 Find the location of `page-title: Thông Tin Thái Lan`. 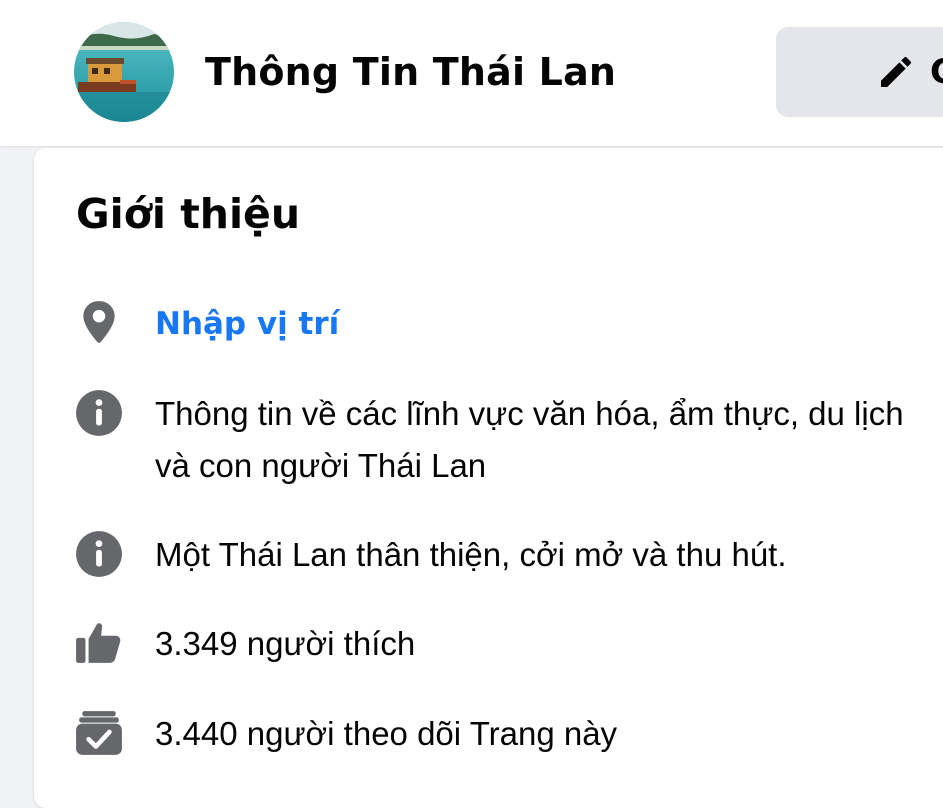

page-title: Thông Tin Thái Lan is located at coordinates (411, 72).